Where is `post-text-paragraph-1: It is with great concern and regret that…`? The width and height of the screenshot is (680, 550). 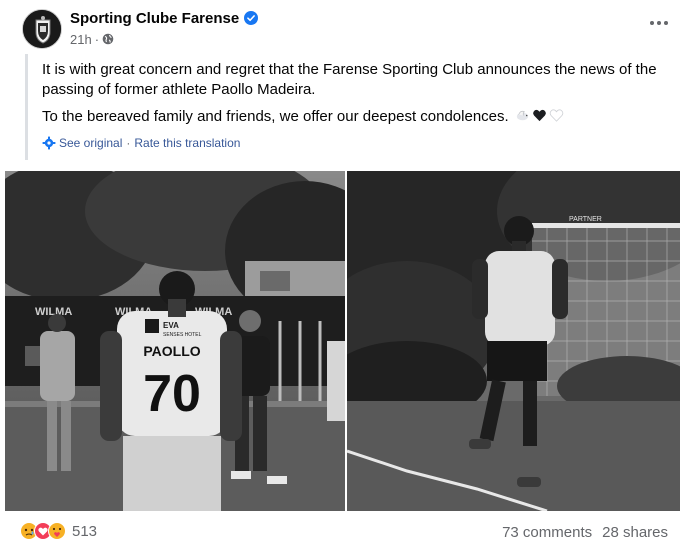
post-text-paragraph-1: It is with great concern and regret that… is located at coordinates (349, 79).